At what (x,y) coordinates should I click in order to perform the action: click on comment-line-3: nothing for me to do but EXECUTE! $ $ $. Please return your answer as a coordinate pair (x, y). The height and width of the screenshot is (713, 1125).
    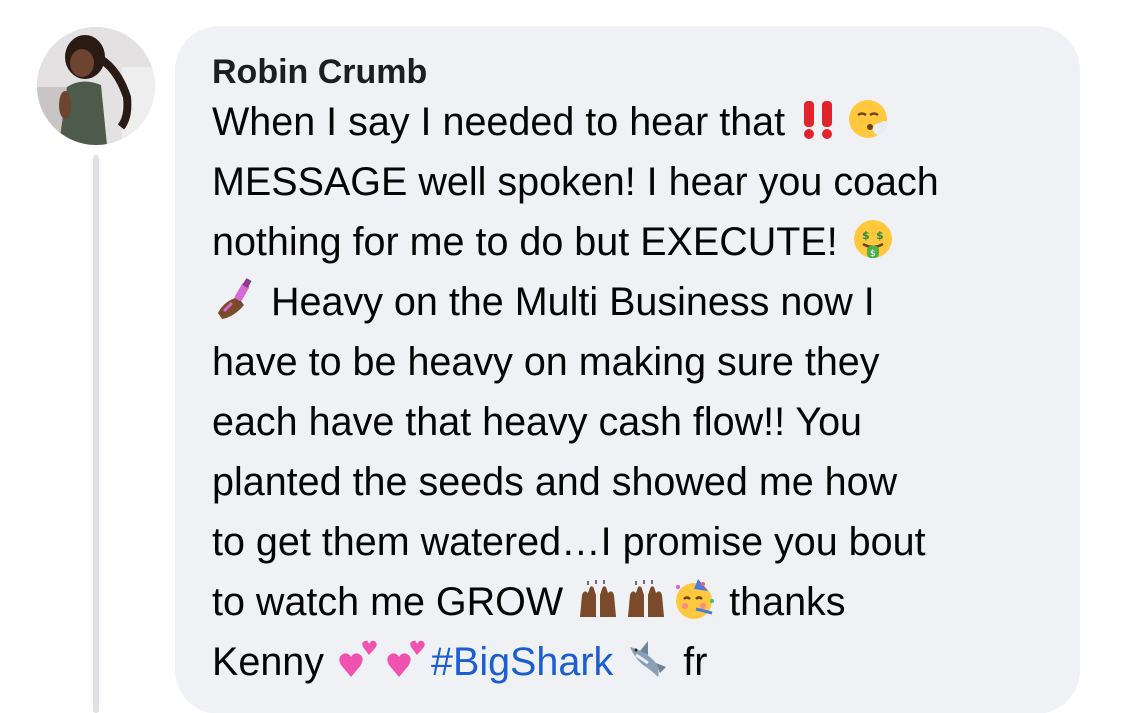
    Looking at the image, I should click on (631, 242).